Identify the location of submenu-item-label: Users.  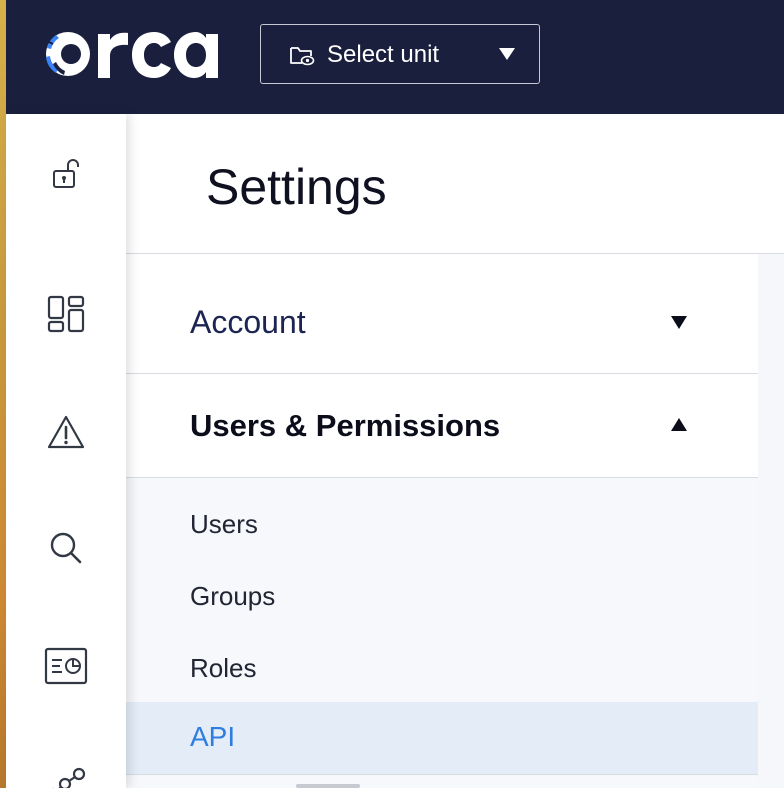
(224, 524).